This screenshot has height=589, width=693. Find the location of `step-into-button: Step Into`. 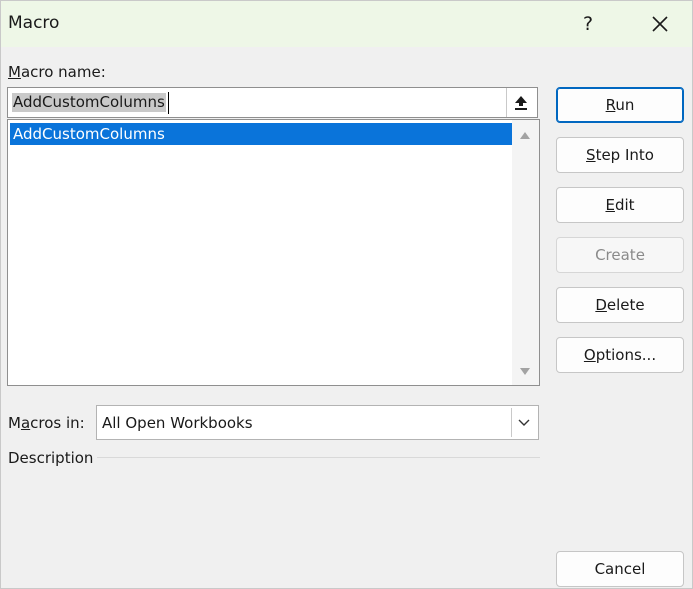

step-into-button: Step Into is located at coordinates (620, 155).